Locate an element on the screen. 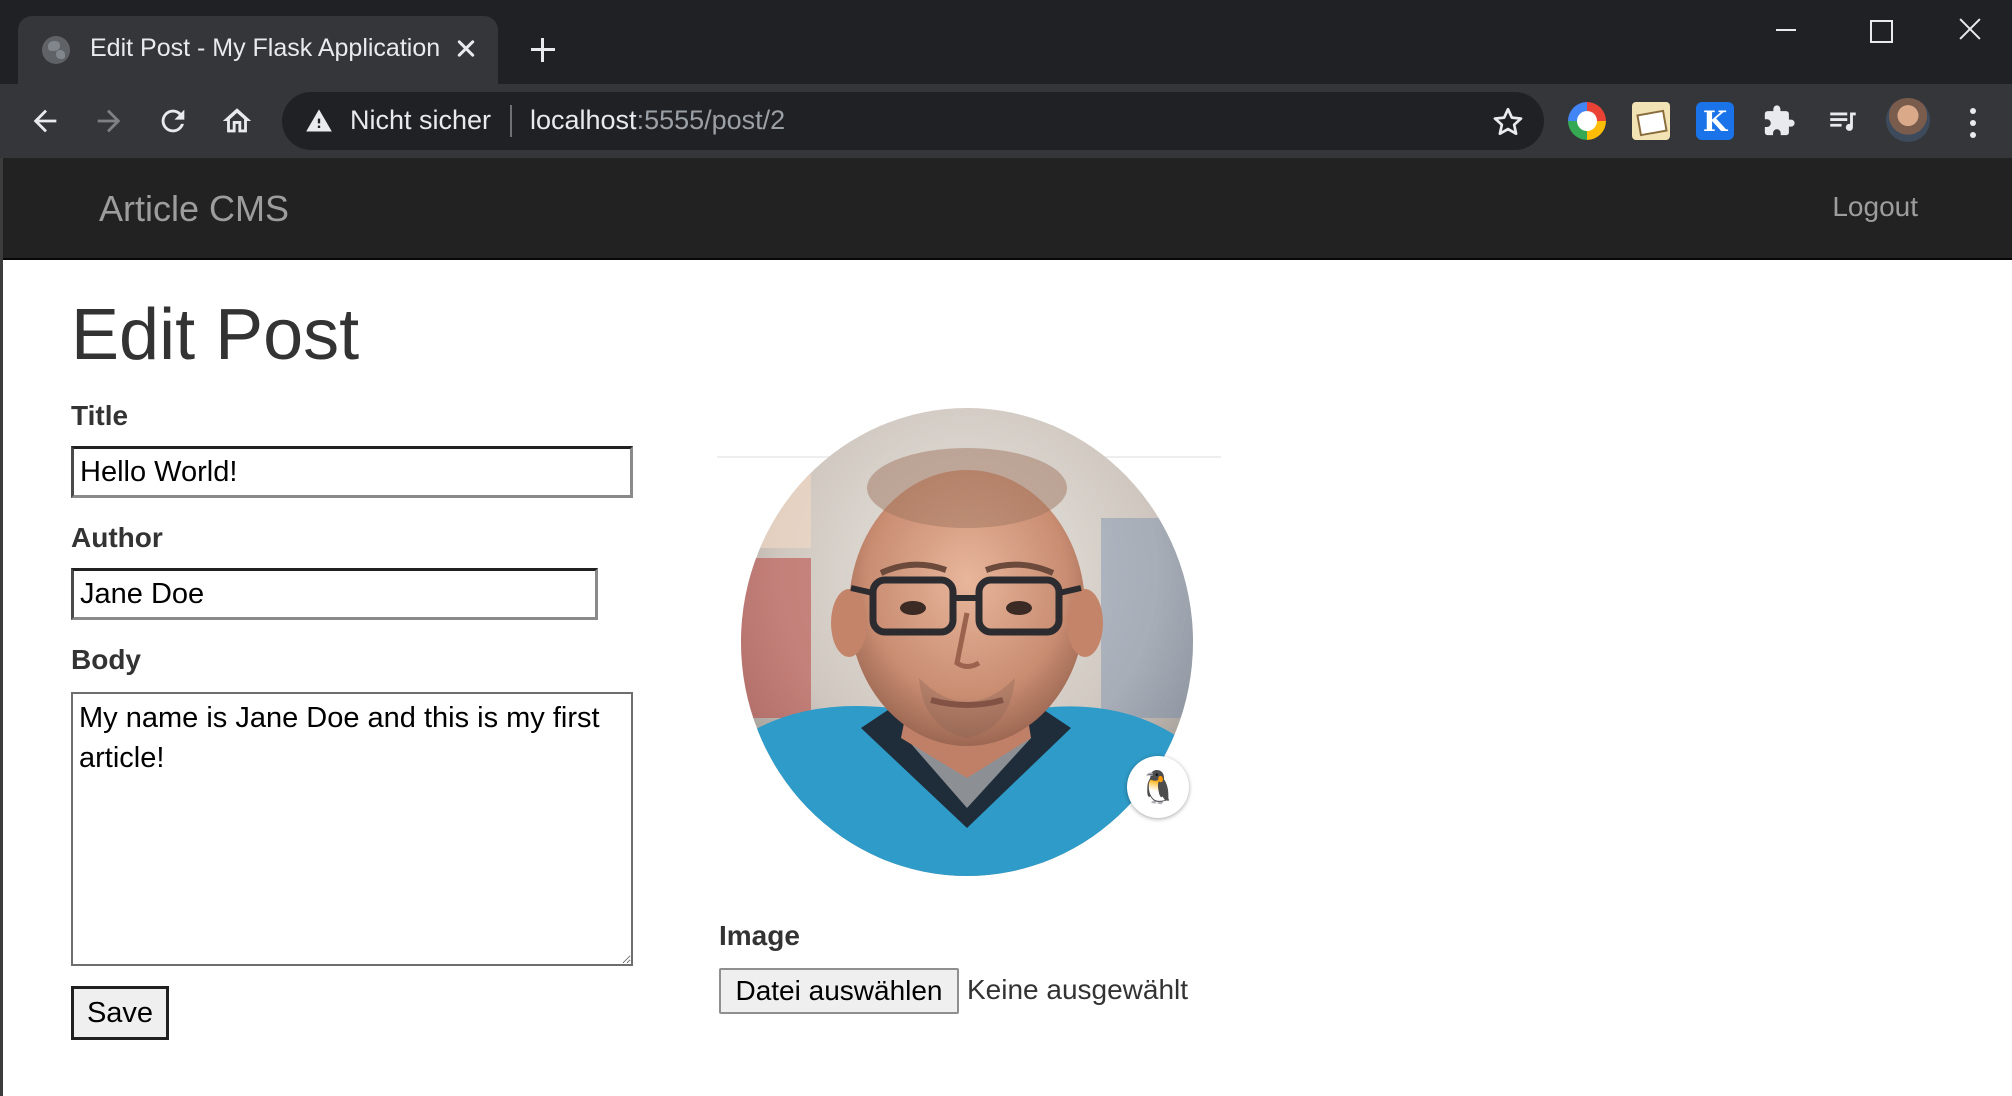 This screenshot has width=2012, height=1096. penguin-icon: 🐧 is located at coordinates (1158, 787).